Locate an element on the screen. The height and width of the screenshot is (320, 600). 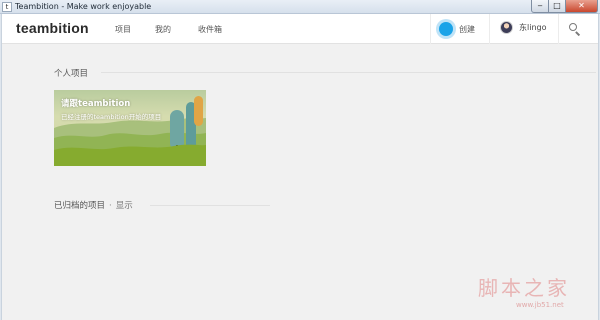
archived-projects-row: 已归档的项目 · 显示 is located at coordinates (93, 205).